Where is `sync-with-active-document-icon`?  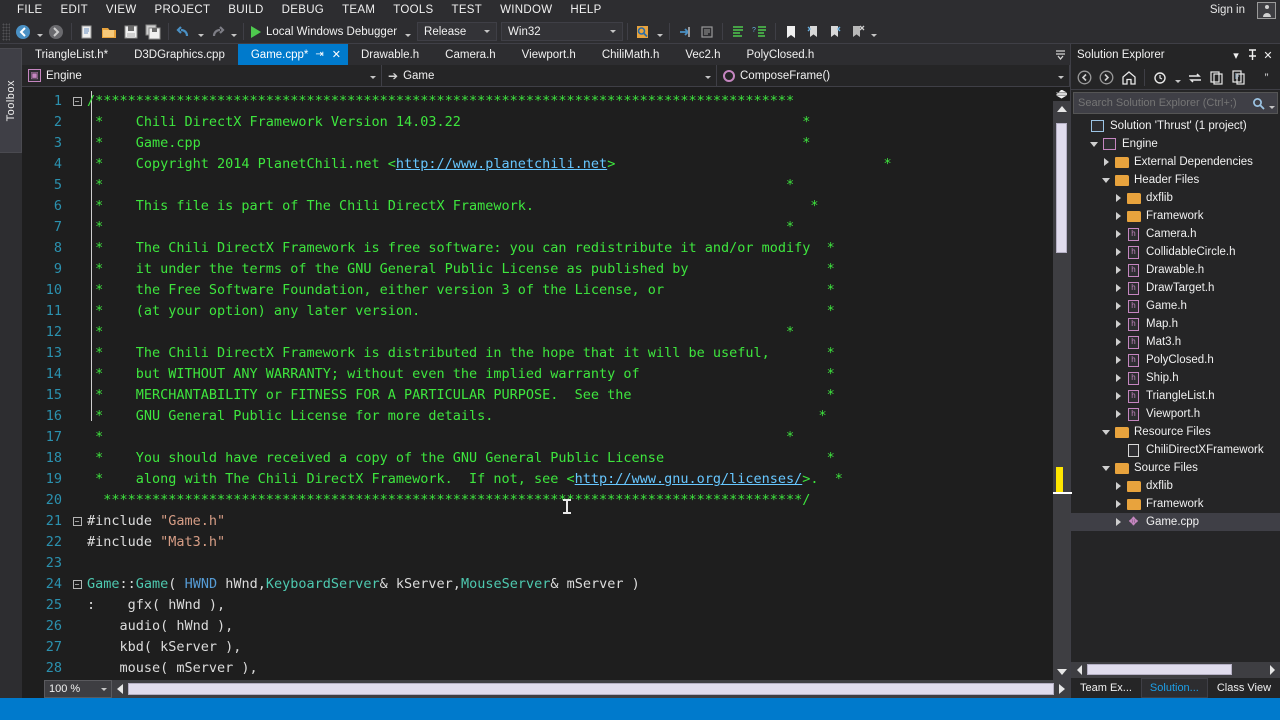
sync-with-active-document-icon is located at coordinates (1194, 78).